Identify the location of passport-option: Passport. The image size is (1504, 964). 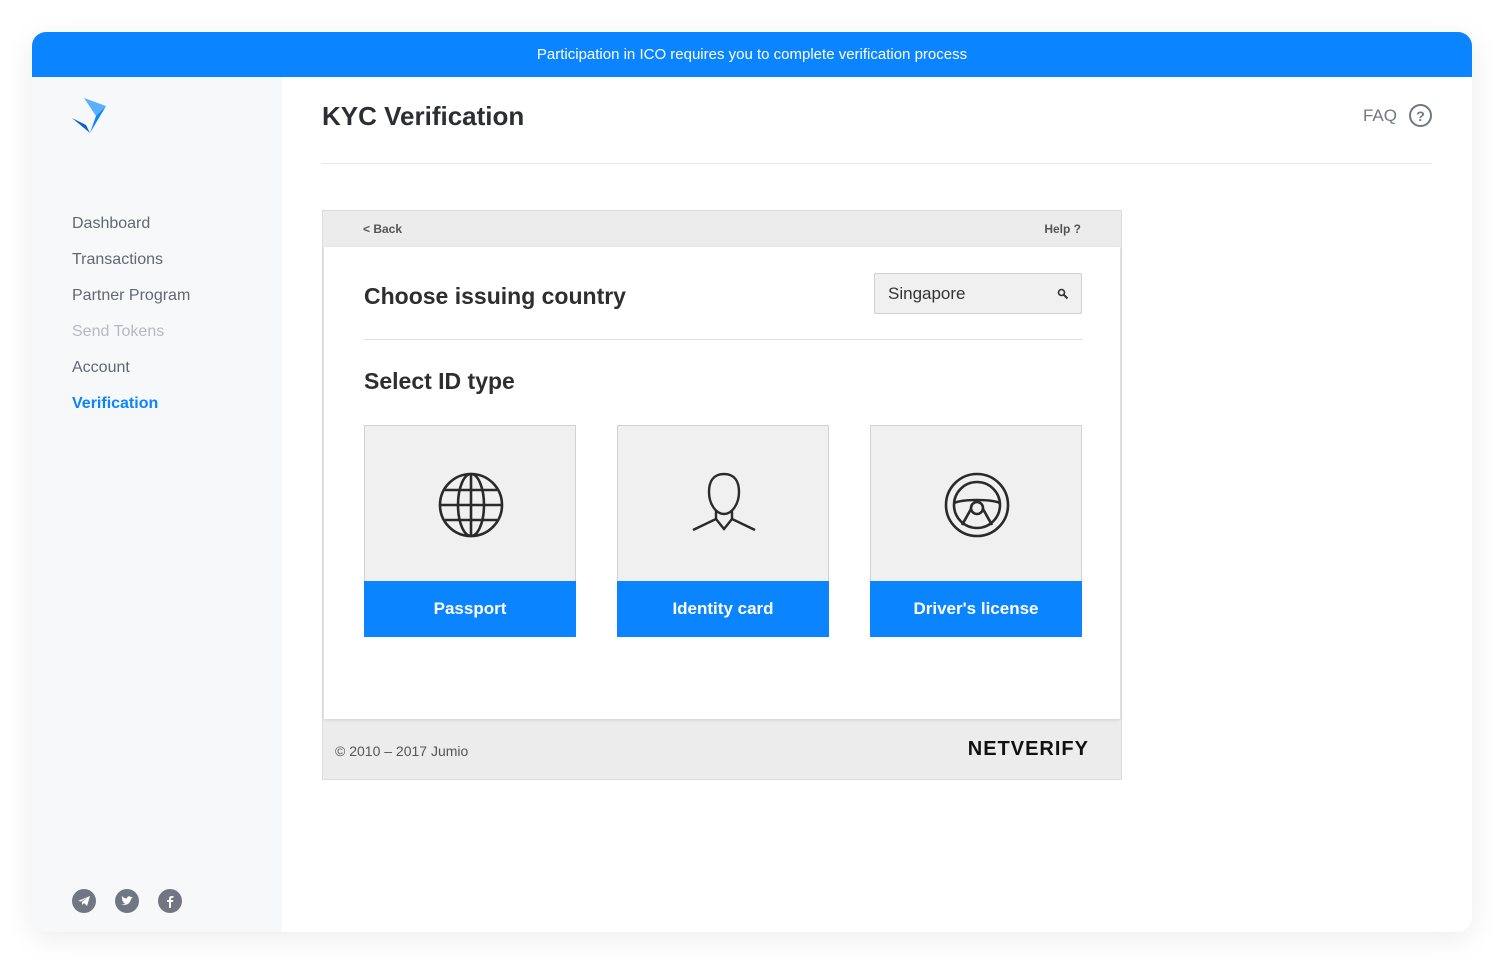
(470, 531).